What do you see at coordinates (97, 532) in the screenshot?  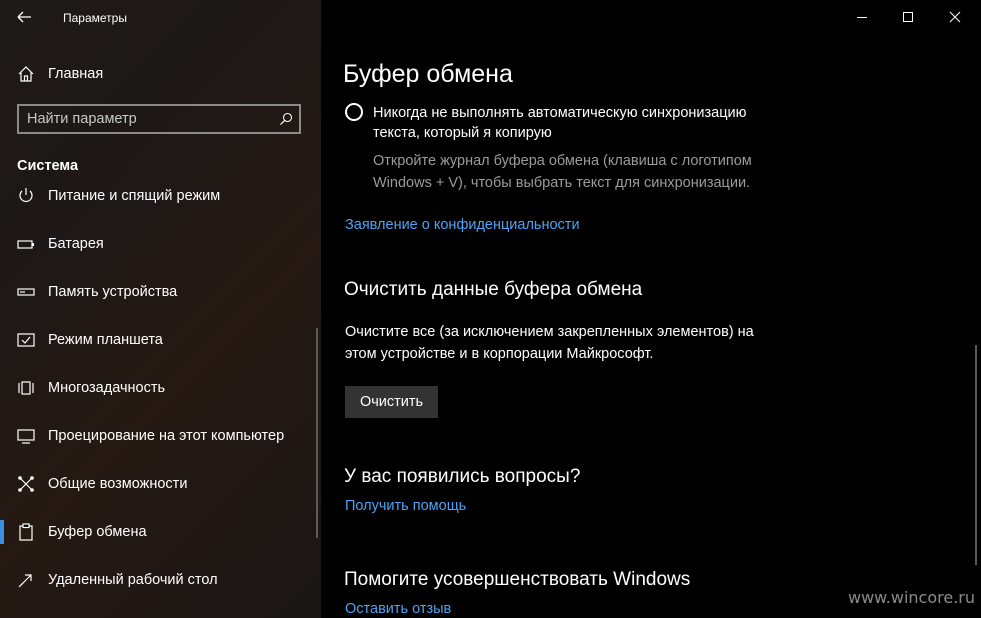 I see `sidebar-item-label: Буфер обмена` at bounding box center [97, 532].